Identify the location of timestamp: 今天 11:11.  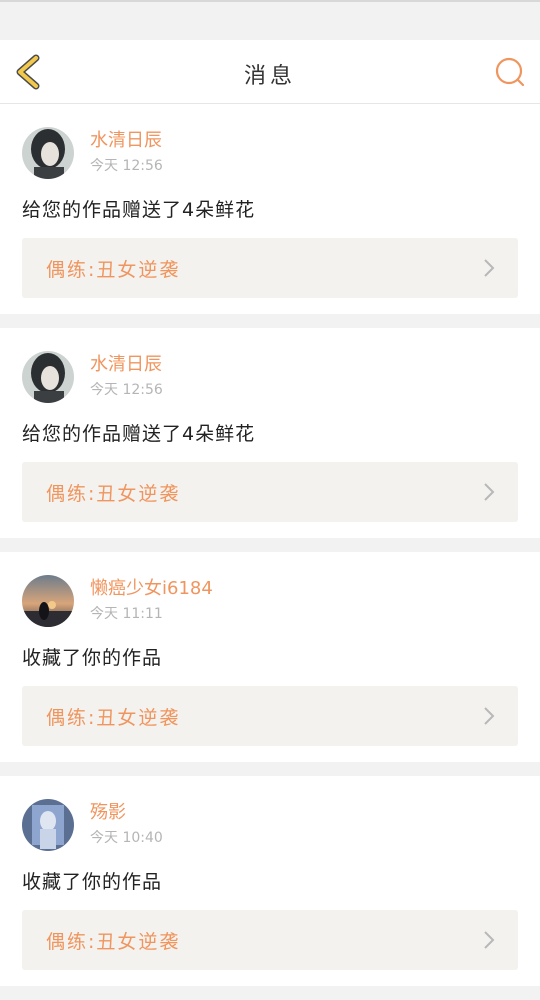
(126, 614).